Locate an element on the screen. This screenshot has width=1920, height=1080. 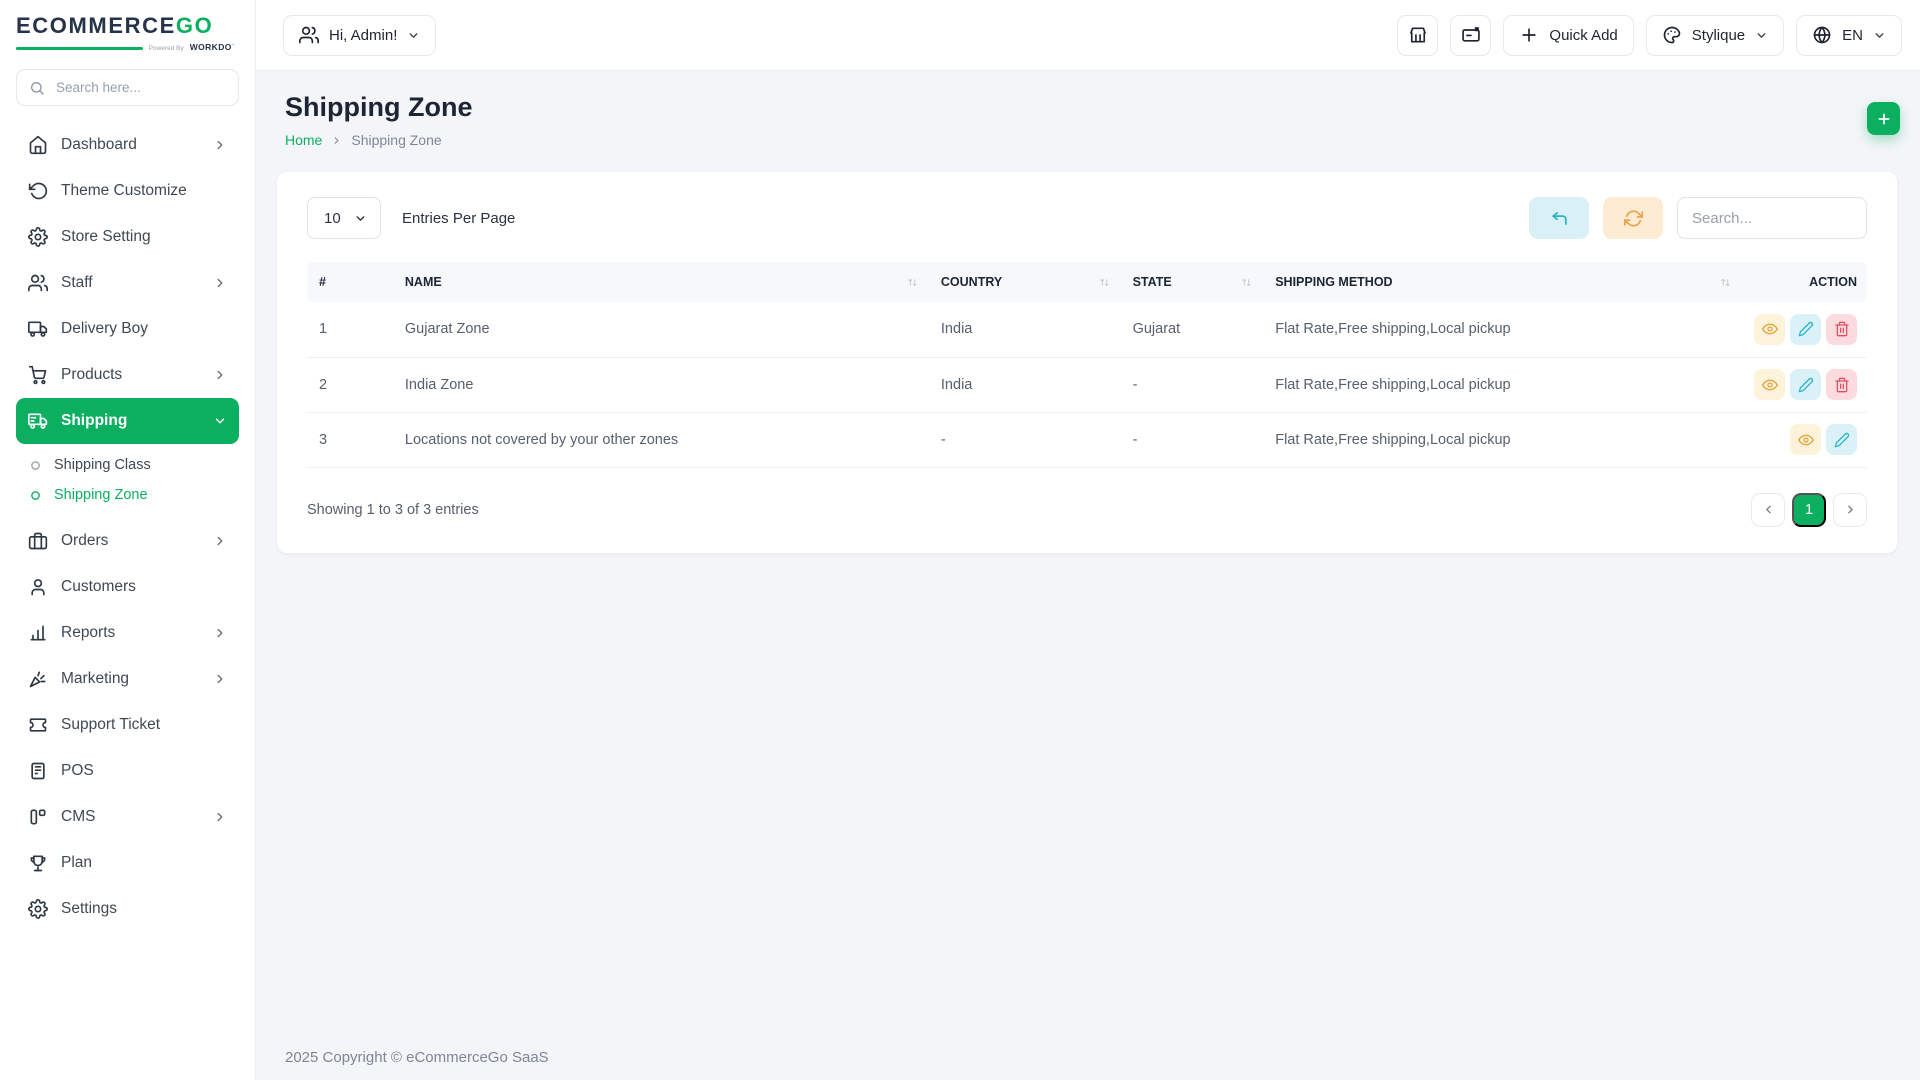
shipping-truck-icon is located at coordinates (38, 421).